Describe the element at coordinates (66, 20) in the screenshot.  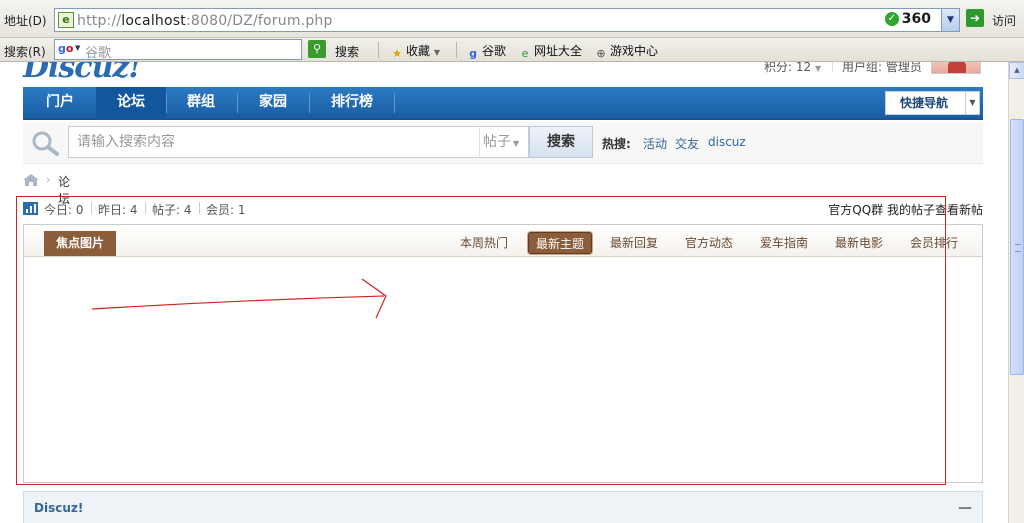
I see `page-icon: e` at that location.